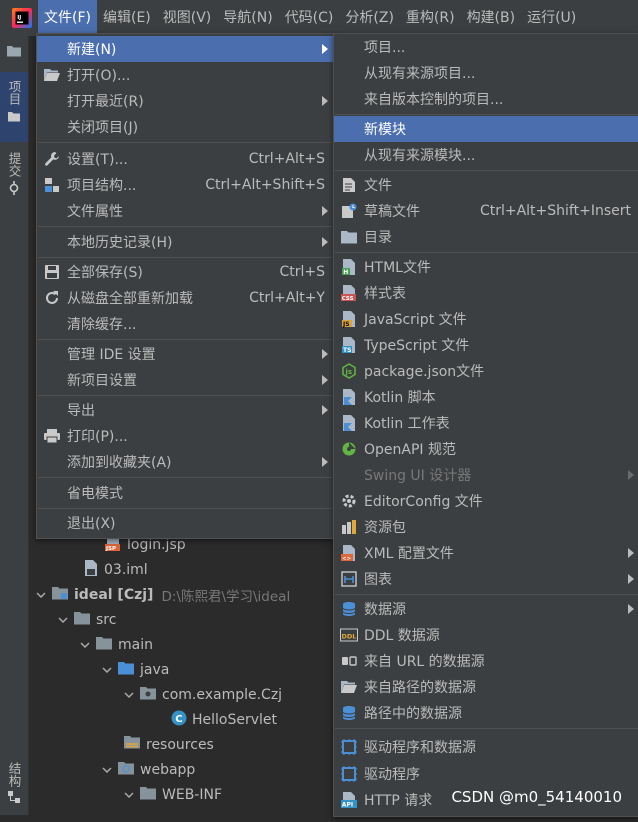 Image resolution: width=638 pixels, height=822 pixels. Describe the element at coordinates (486, 774) in the screenshot. I see `new-item-driver: 驱动程序` at that location.